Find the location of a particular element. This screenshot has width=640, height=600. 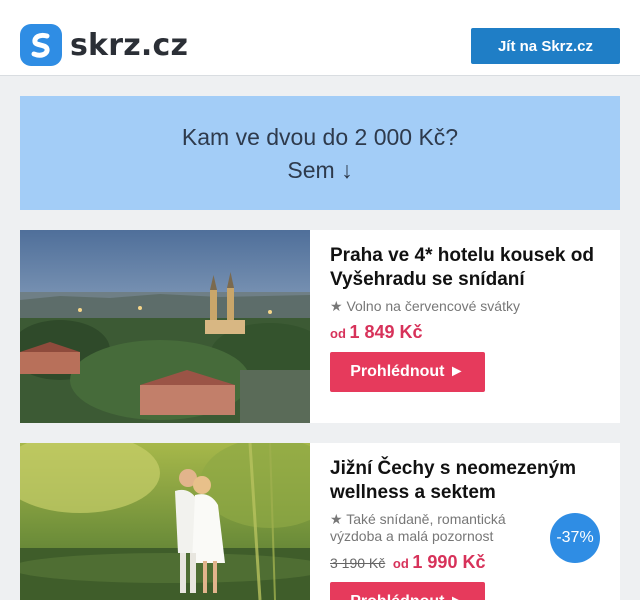

price-value: 1 990 Kč is located at coordinates (449, 562).